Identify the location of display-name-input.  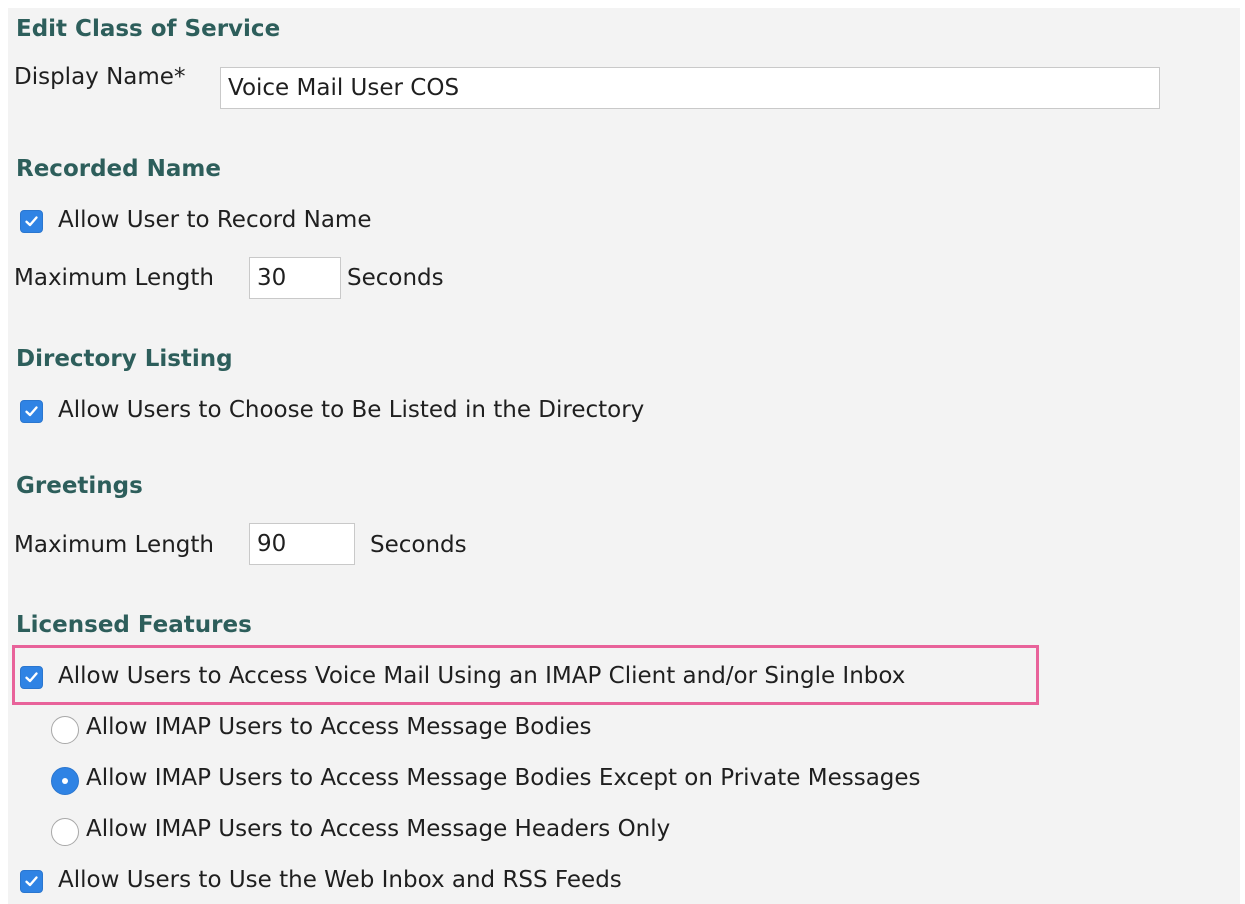
(690, 88).